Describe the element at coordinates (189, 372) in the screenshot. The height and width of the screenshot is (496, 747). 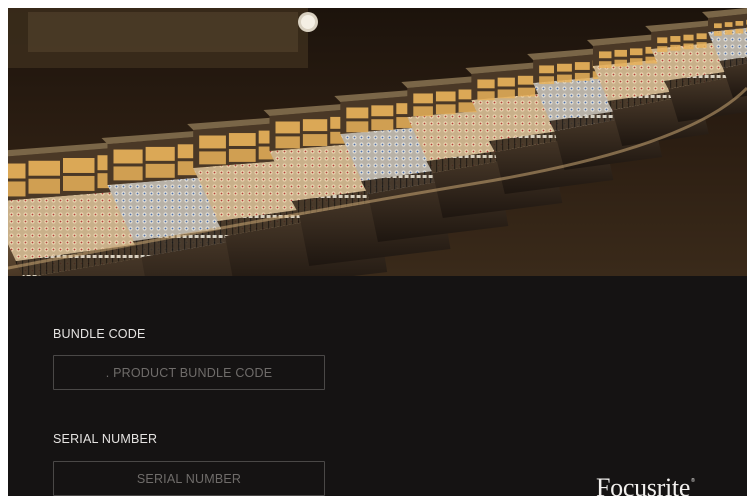
I see `bundle-code-input` at that location.